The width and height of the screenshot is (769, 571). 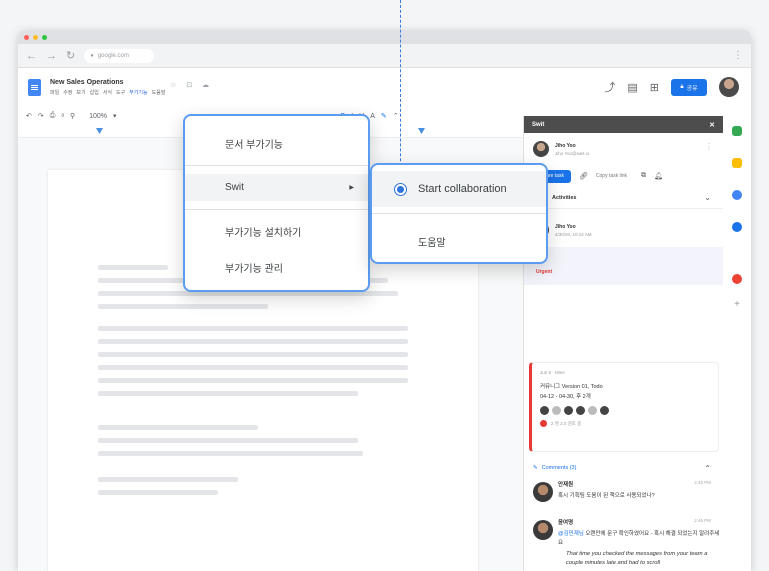 What do you see at coordinates (658, 176) in the screenshot?
I see `notification-bell-icon: 🔔︎` at bounding box center [658, 176].